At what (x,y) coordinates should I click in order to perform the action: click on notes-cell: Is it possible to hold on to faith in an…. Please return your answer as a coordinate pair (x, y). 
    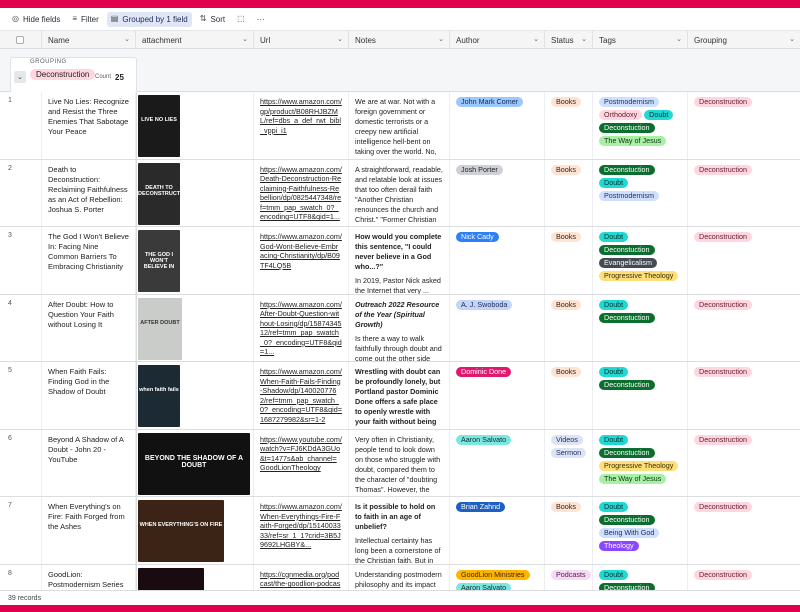
    Looking at the image, I should click on (399, 530).